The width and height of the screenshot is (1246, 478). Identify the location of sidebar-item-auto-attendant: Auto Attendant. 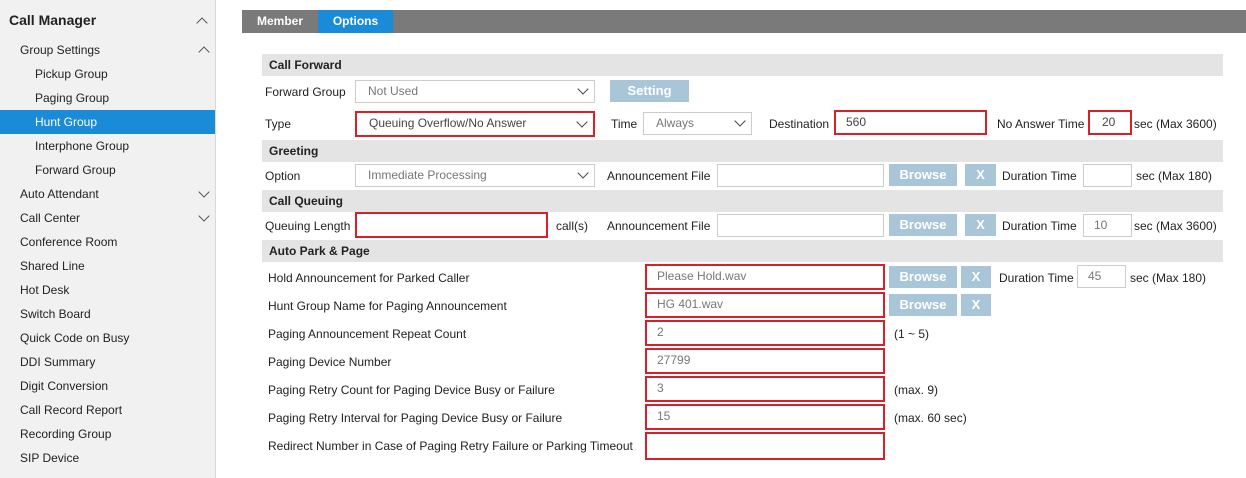
(107, 194).